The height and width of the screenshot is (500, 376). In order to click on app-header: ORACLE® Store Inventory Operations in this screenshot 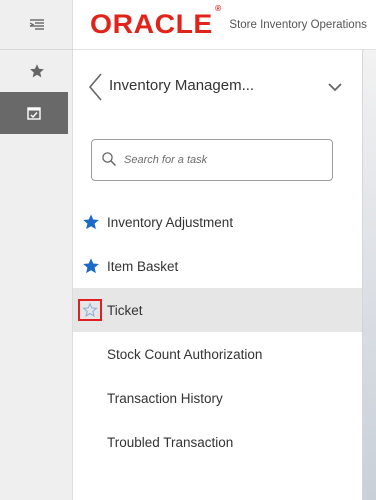, I will do `click(224, 25)`.